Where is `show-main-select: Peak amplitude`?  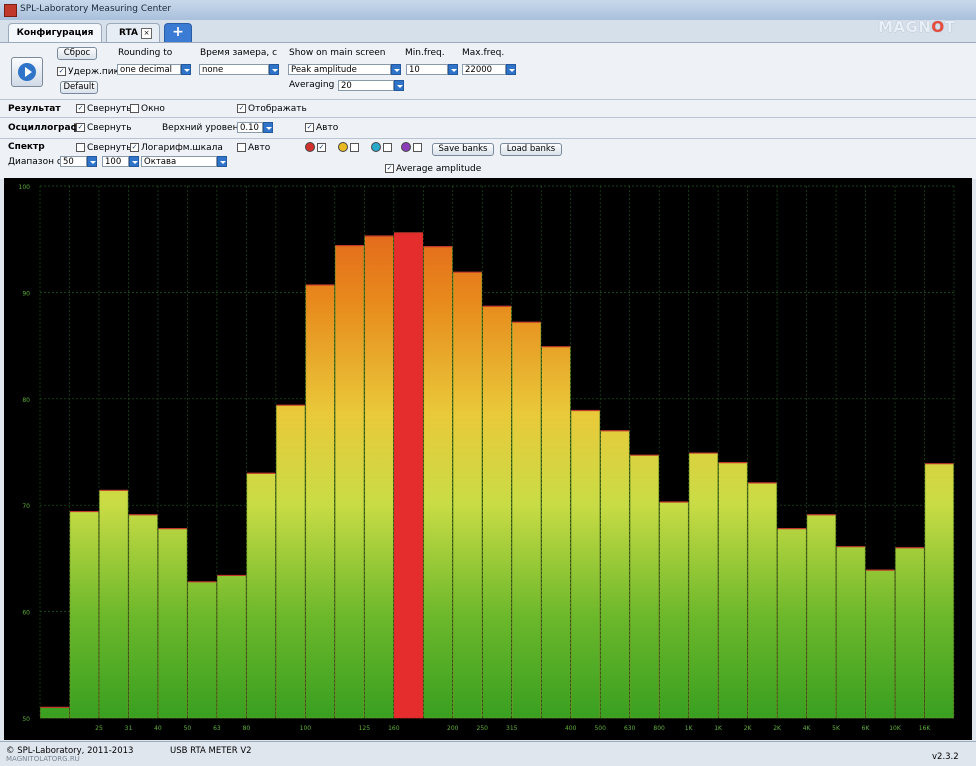
show-main-select: Peak amplitude is located at coordinates (339, 69).